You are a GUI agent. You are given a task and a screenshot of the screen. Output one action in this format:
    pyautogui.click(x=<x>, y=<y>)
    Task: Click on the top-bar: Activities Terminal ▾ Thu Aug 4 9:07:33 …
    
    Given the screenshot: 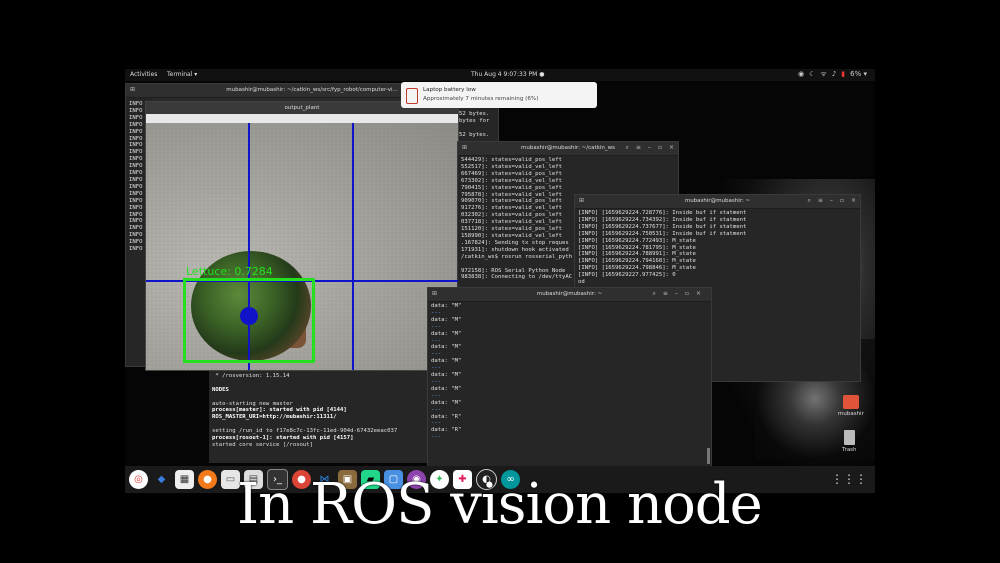 What is the action you would take?
    pyautogui.click(x=500, y=75)
    